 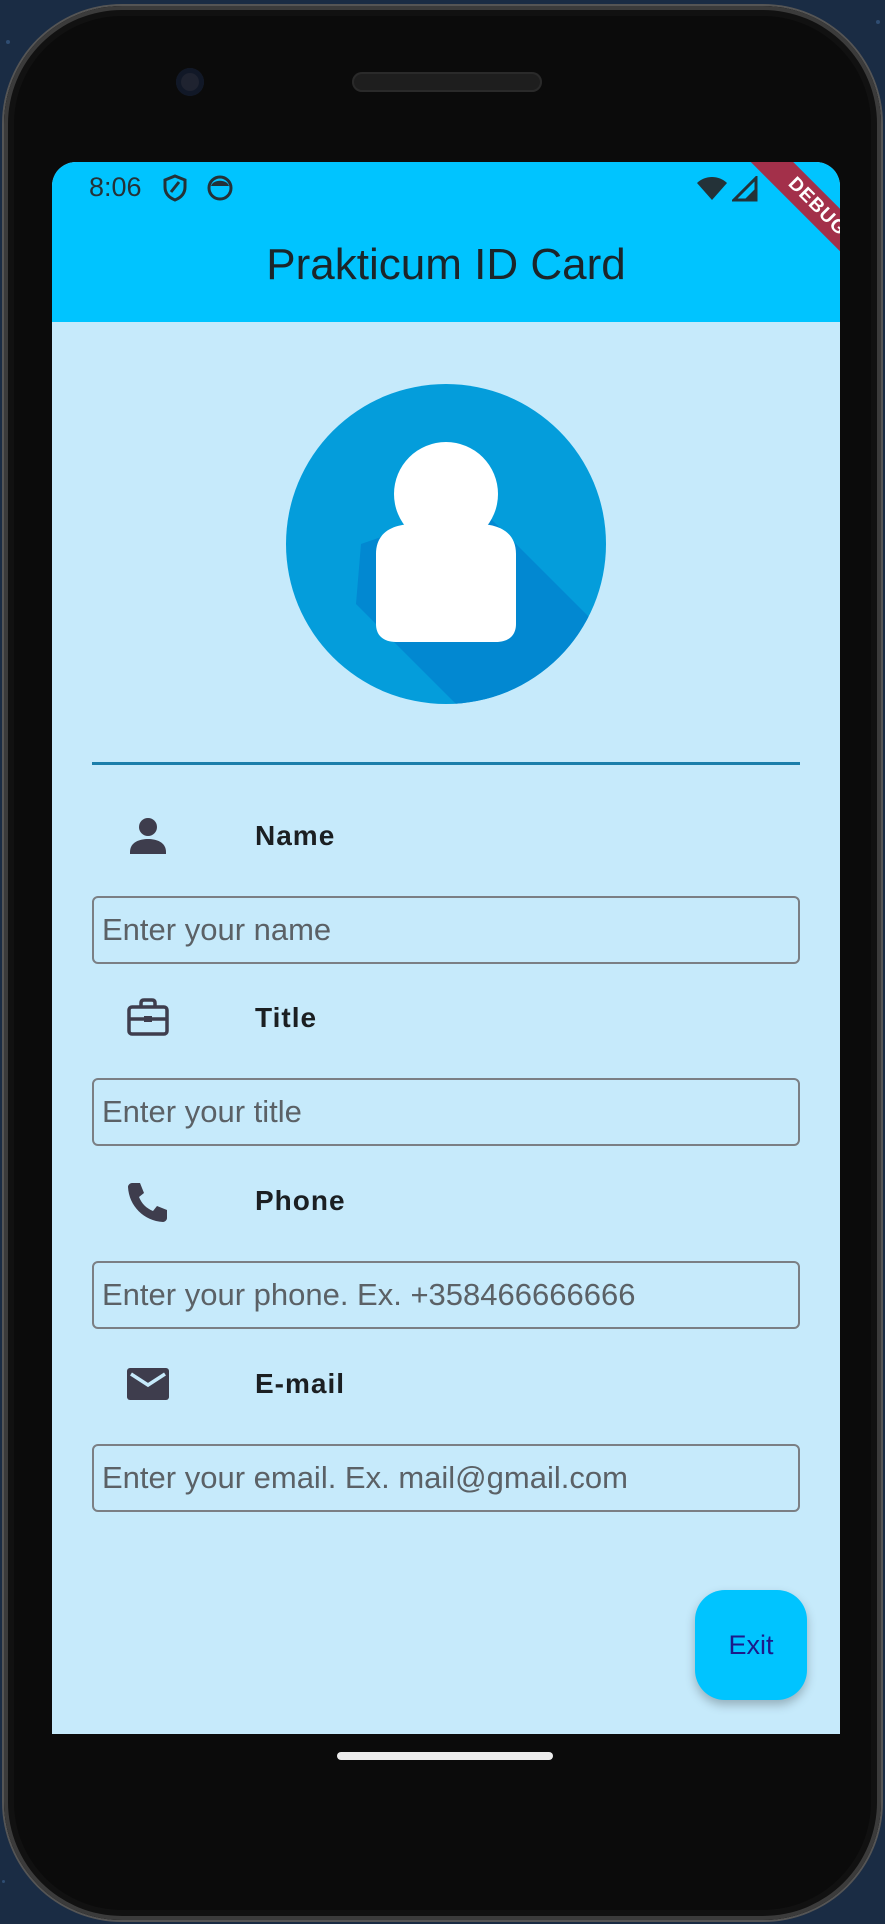 What do you see at coordinates (446, 763) in the screenshot?
I see `divider` at bounding box center [446, 763].